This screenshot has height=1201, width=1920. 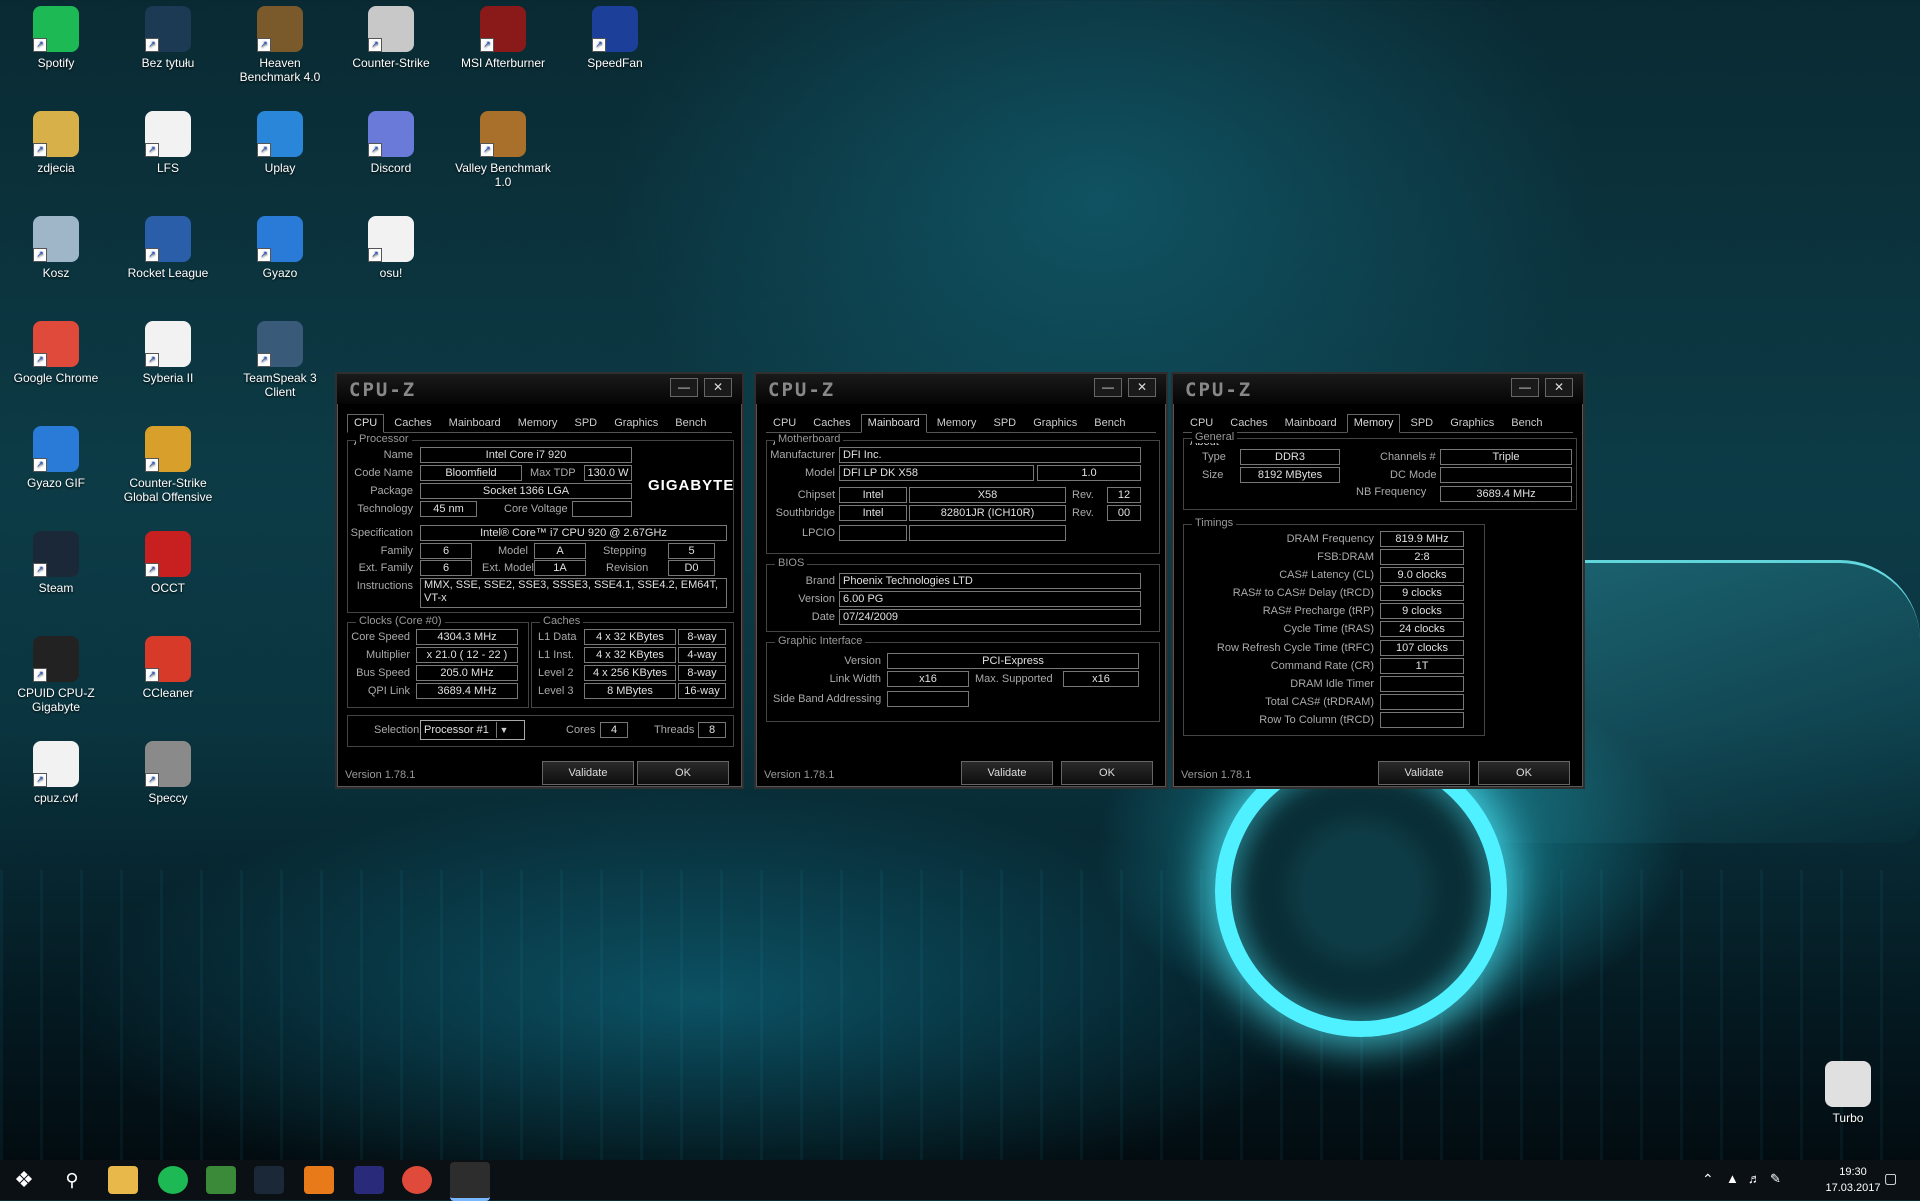 What do you see at coordinates (56, 38) in the screenshot?
I see `desktop-icon: ↗ Spotify` at bounding box center [56, 38].